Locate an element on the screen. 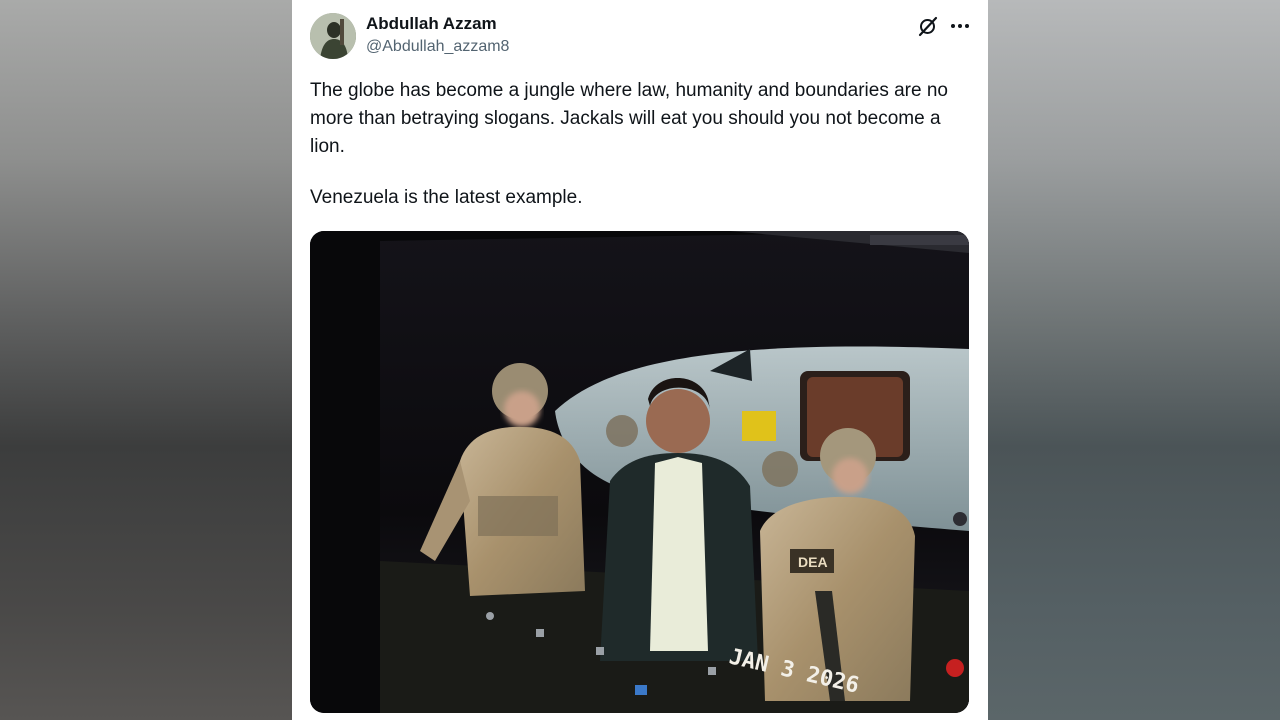 The image size is (1280, 720). dea-patch-text: DEA is located at coordinates (813, 562).